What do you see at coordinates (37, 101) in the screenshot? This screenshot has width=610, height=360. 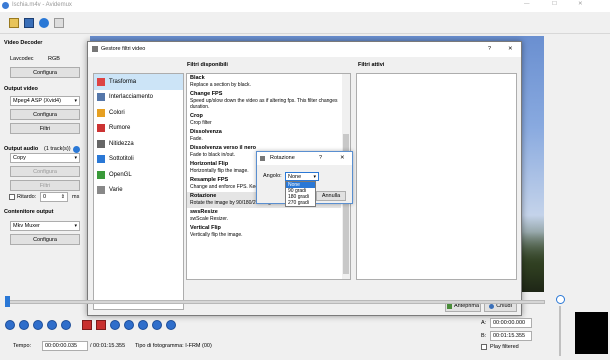 I see `video-codec-value: Mpeg4 ASP (Xvid4)` at bounding box center [37, 101].